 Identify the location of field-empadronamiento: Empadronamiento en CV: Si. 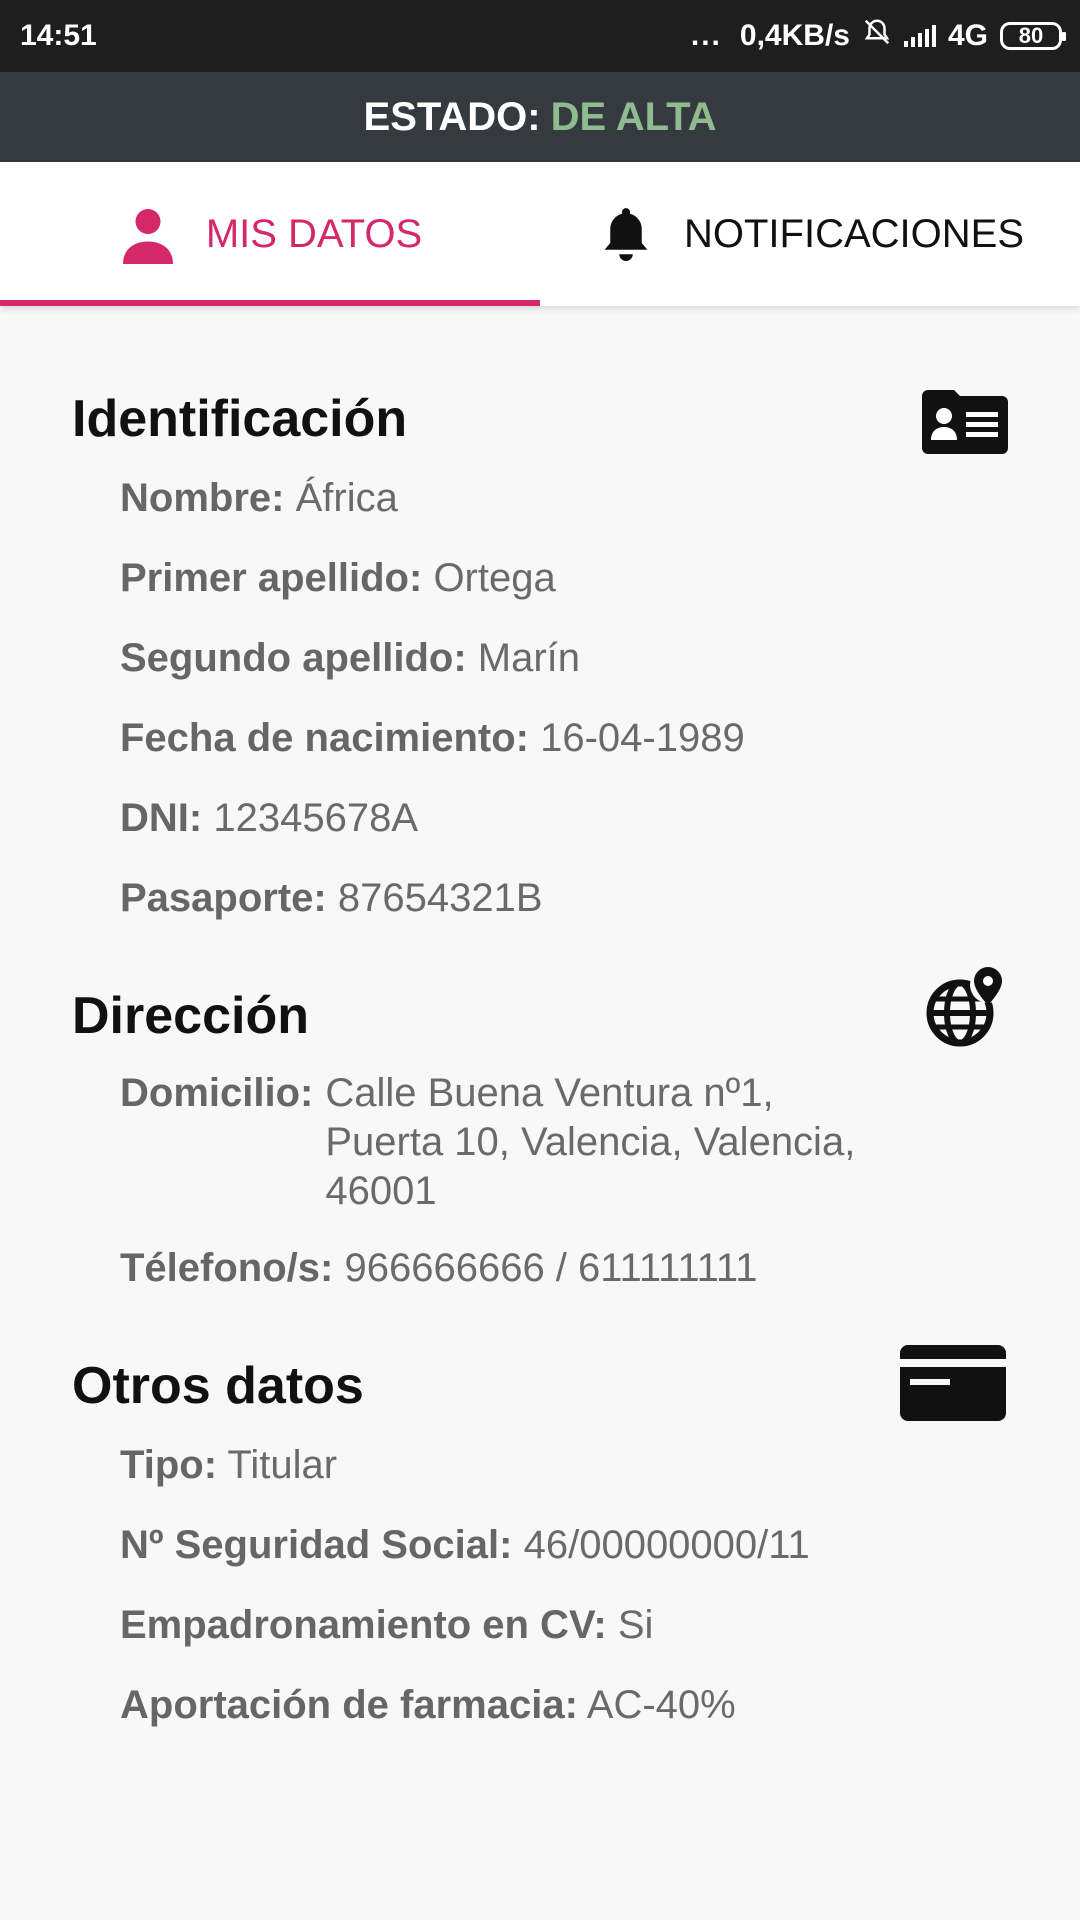
(540, 1625).